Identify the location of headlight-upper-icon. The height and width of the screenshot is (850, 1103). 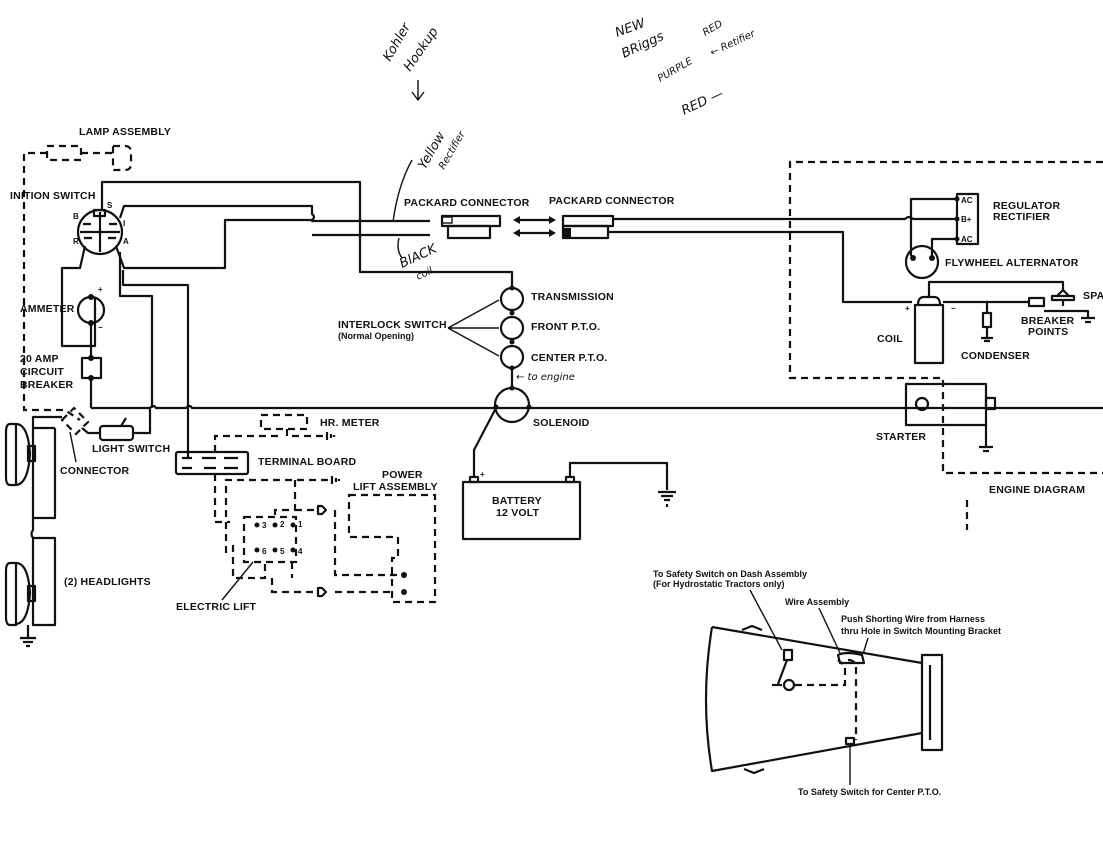
(18, 454).